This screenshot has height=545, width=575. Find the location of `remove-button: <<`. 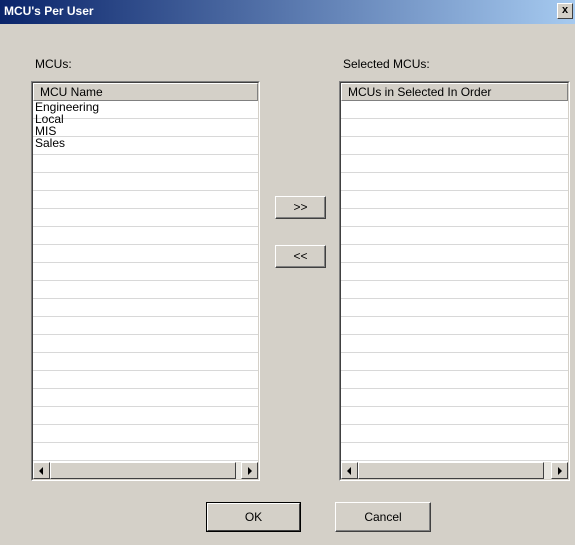

remove-button: << is located at coordinates (300, 256).